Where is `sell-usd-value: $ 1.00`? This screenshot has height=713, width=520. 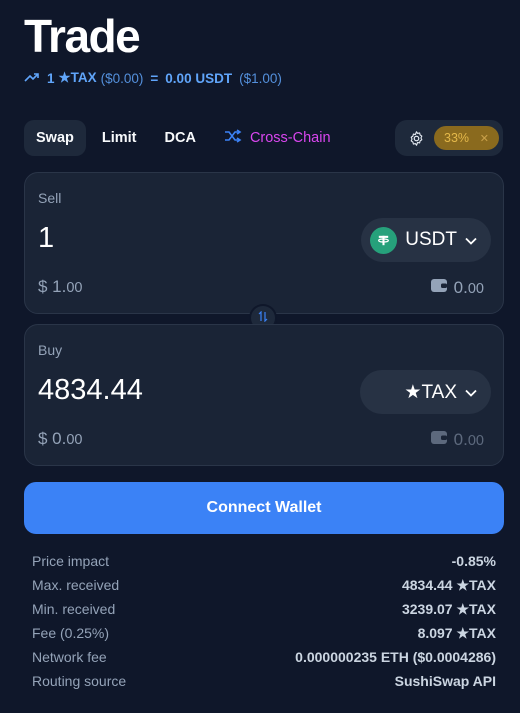
sell-usd-value: $ 1.00 is located at coordinates (60, 287).